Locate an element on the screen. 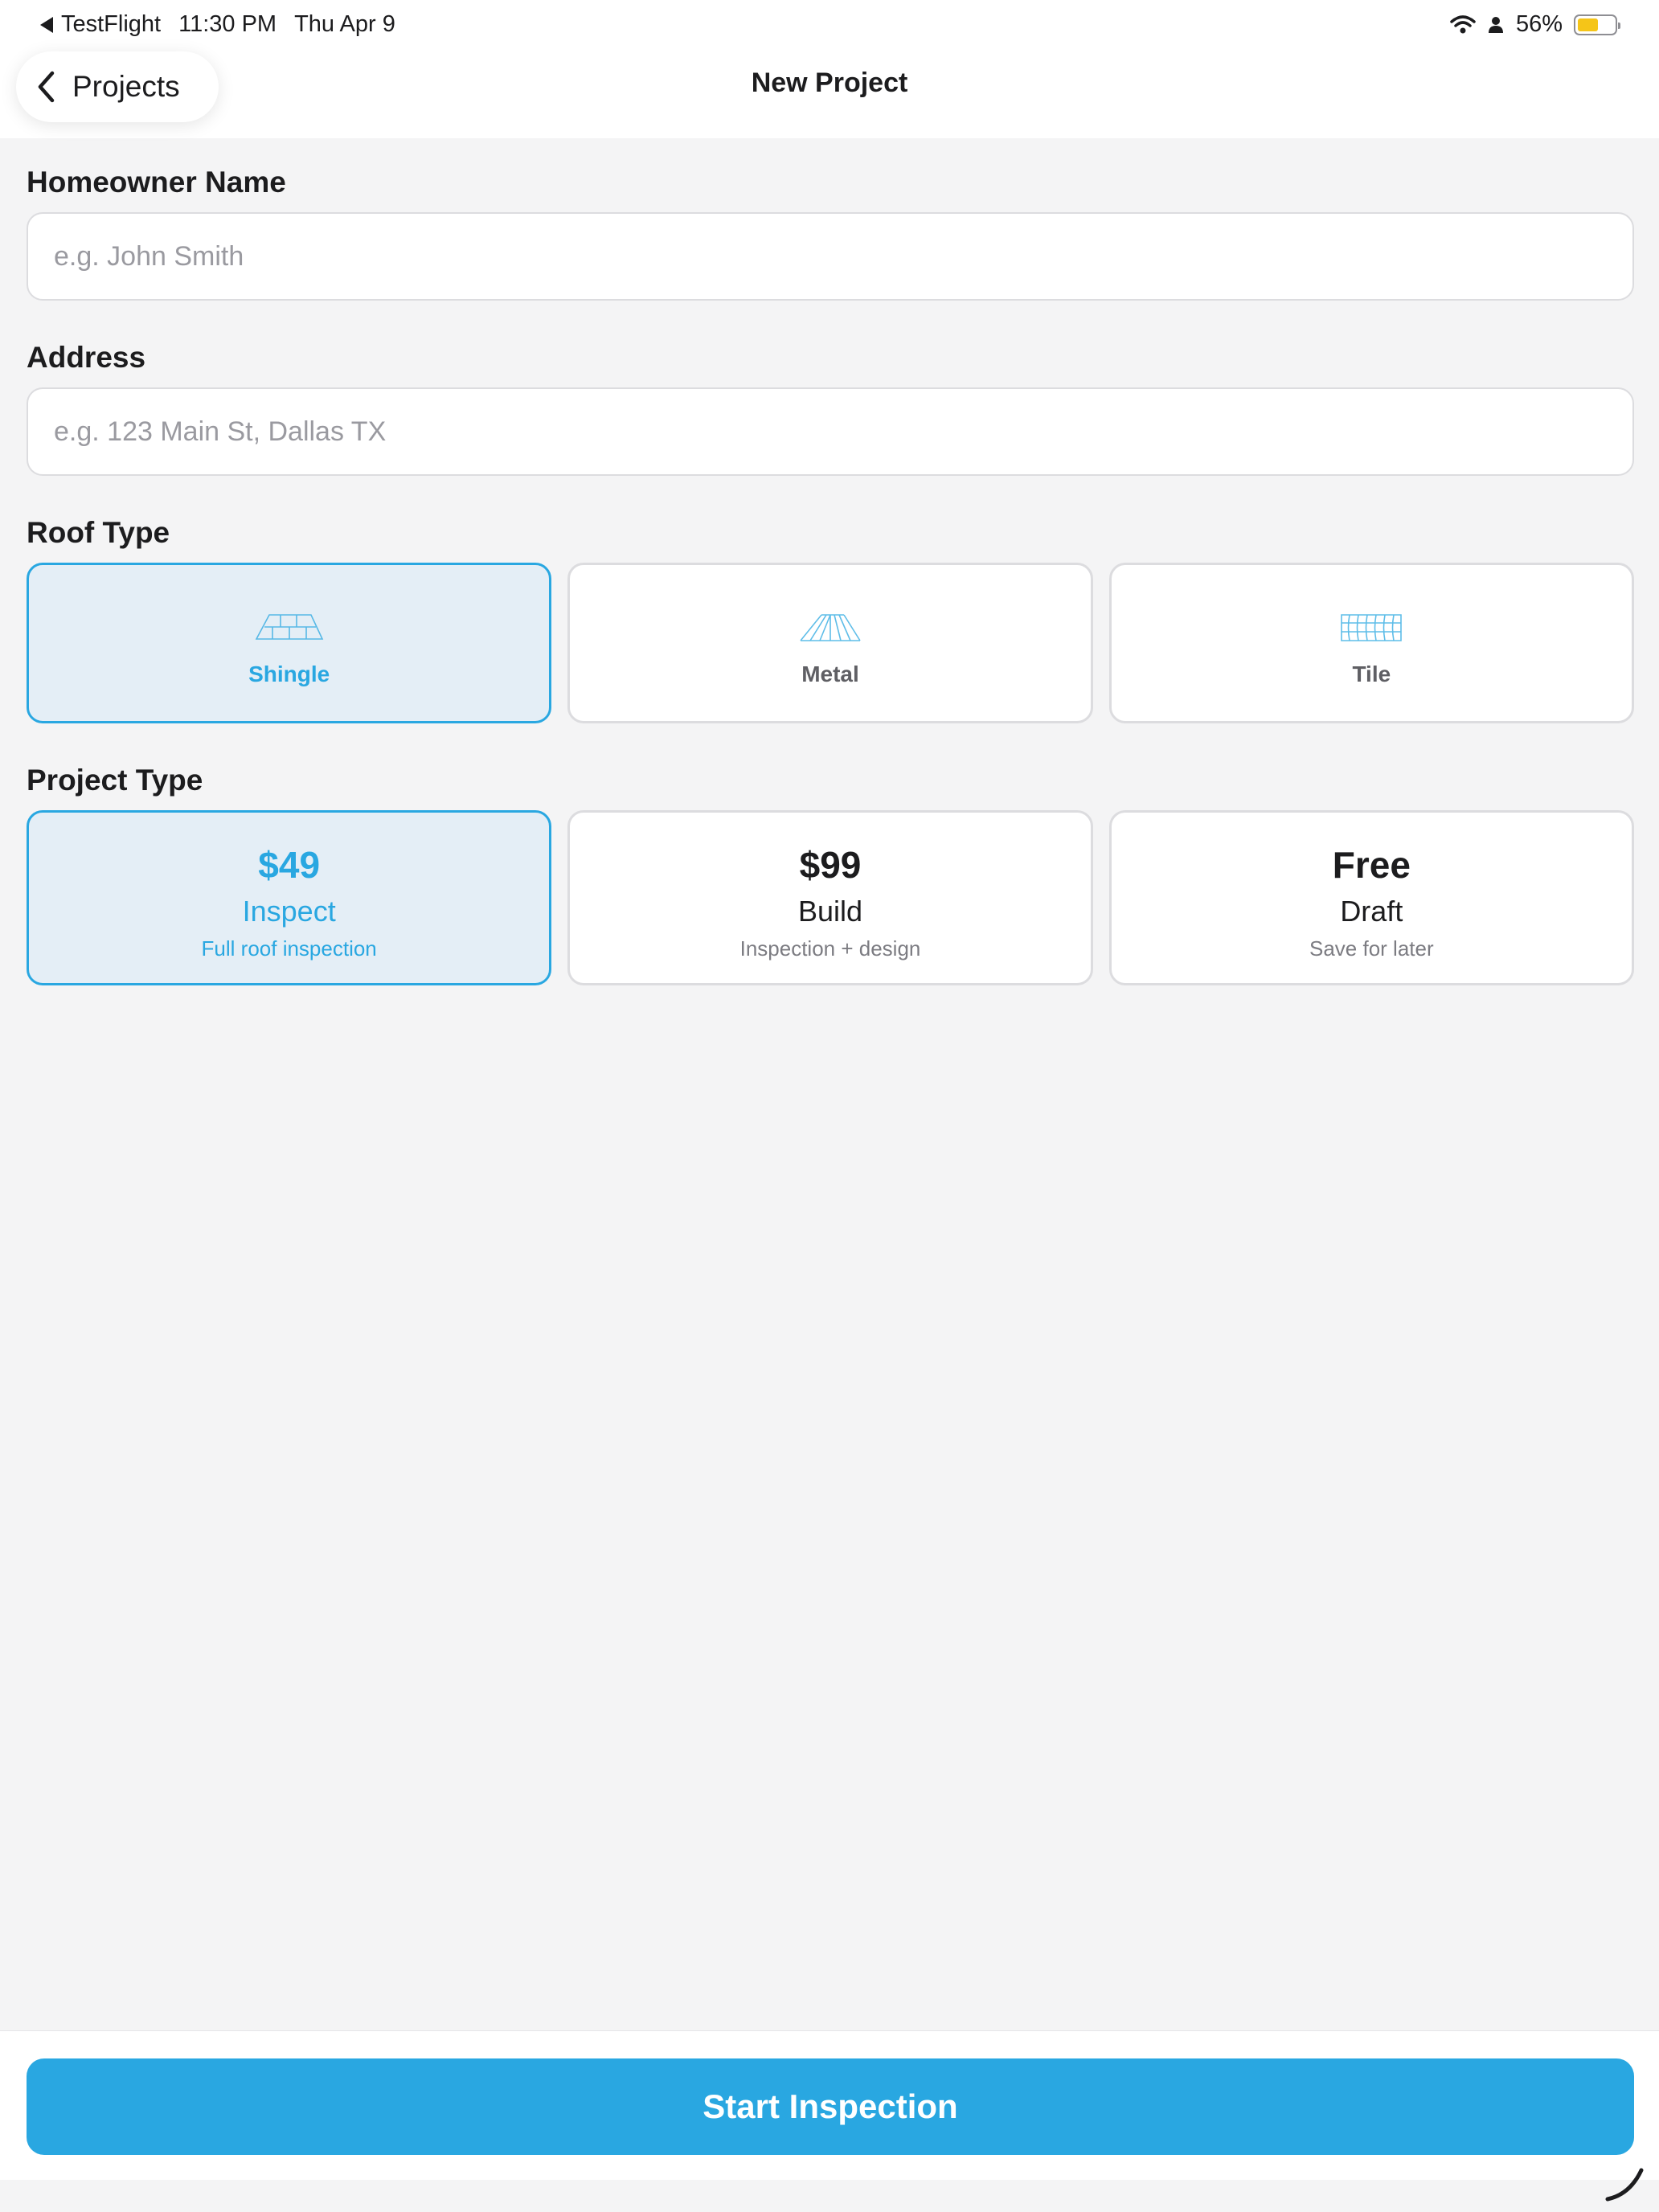 The width and height of the screenshot is (1659, 2212). battery-icon is located at coordinates (1597, 24).